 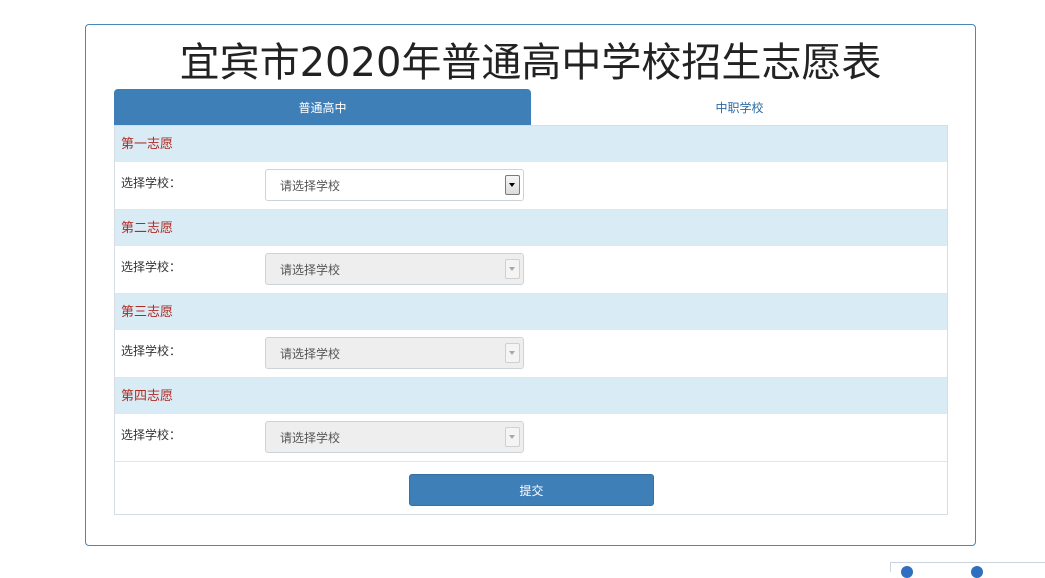 I want to click on choice-2-label: 选择学校：, so click(x=151, y=267).